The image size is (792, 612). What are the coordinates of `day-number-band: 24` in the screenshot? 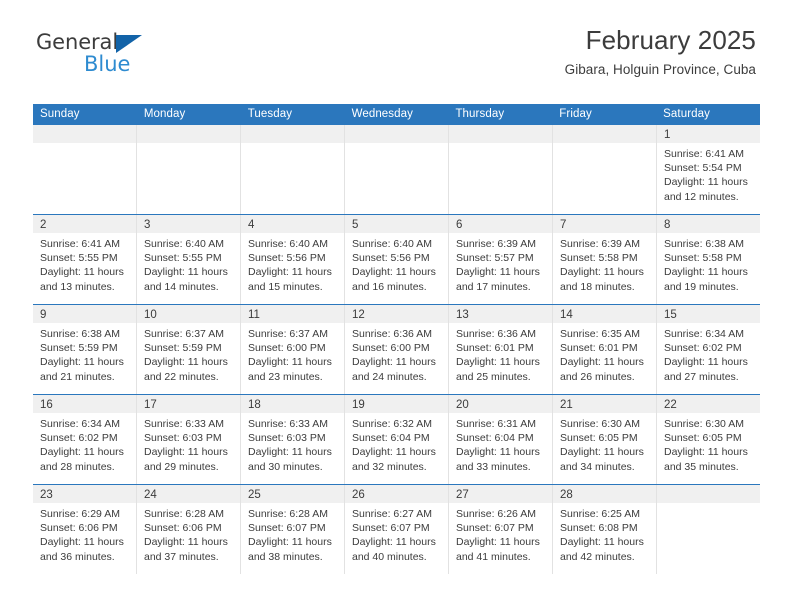 It's located at (188, 494).